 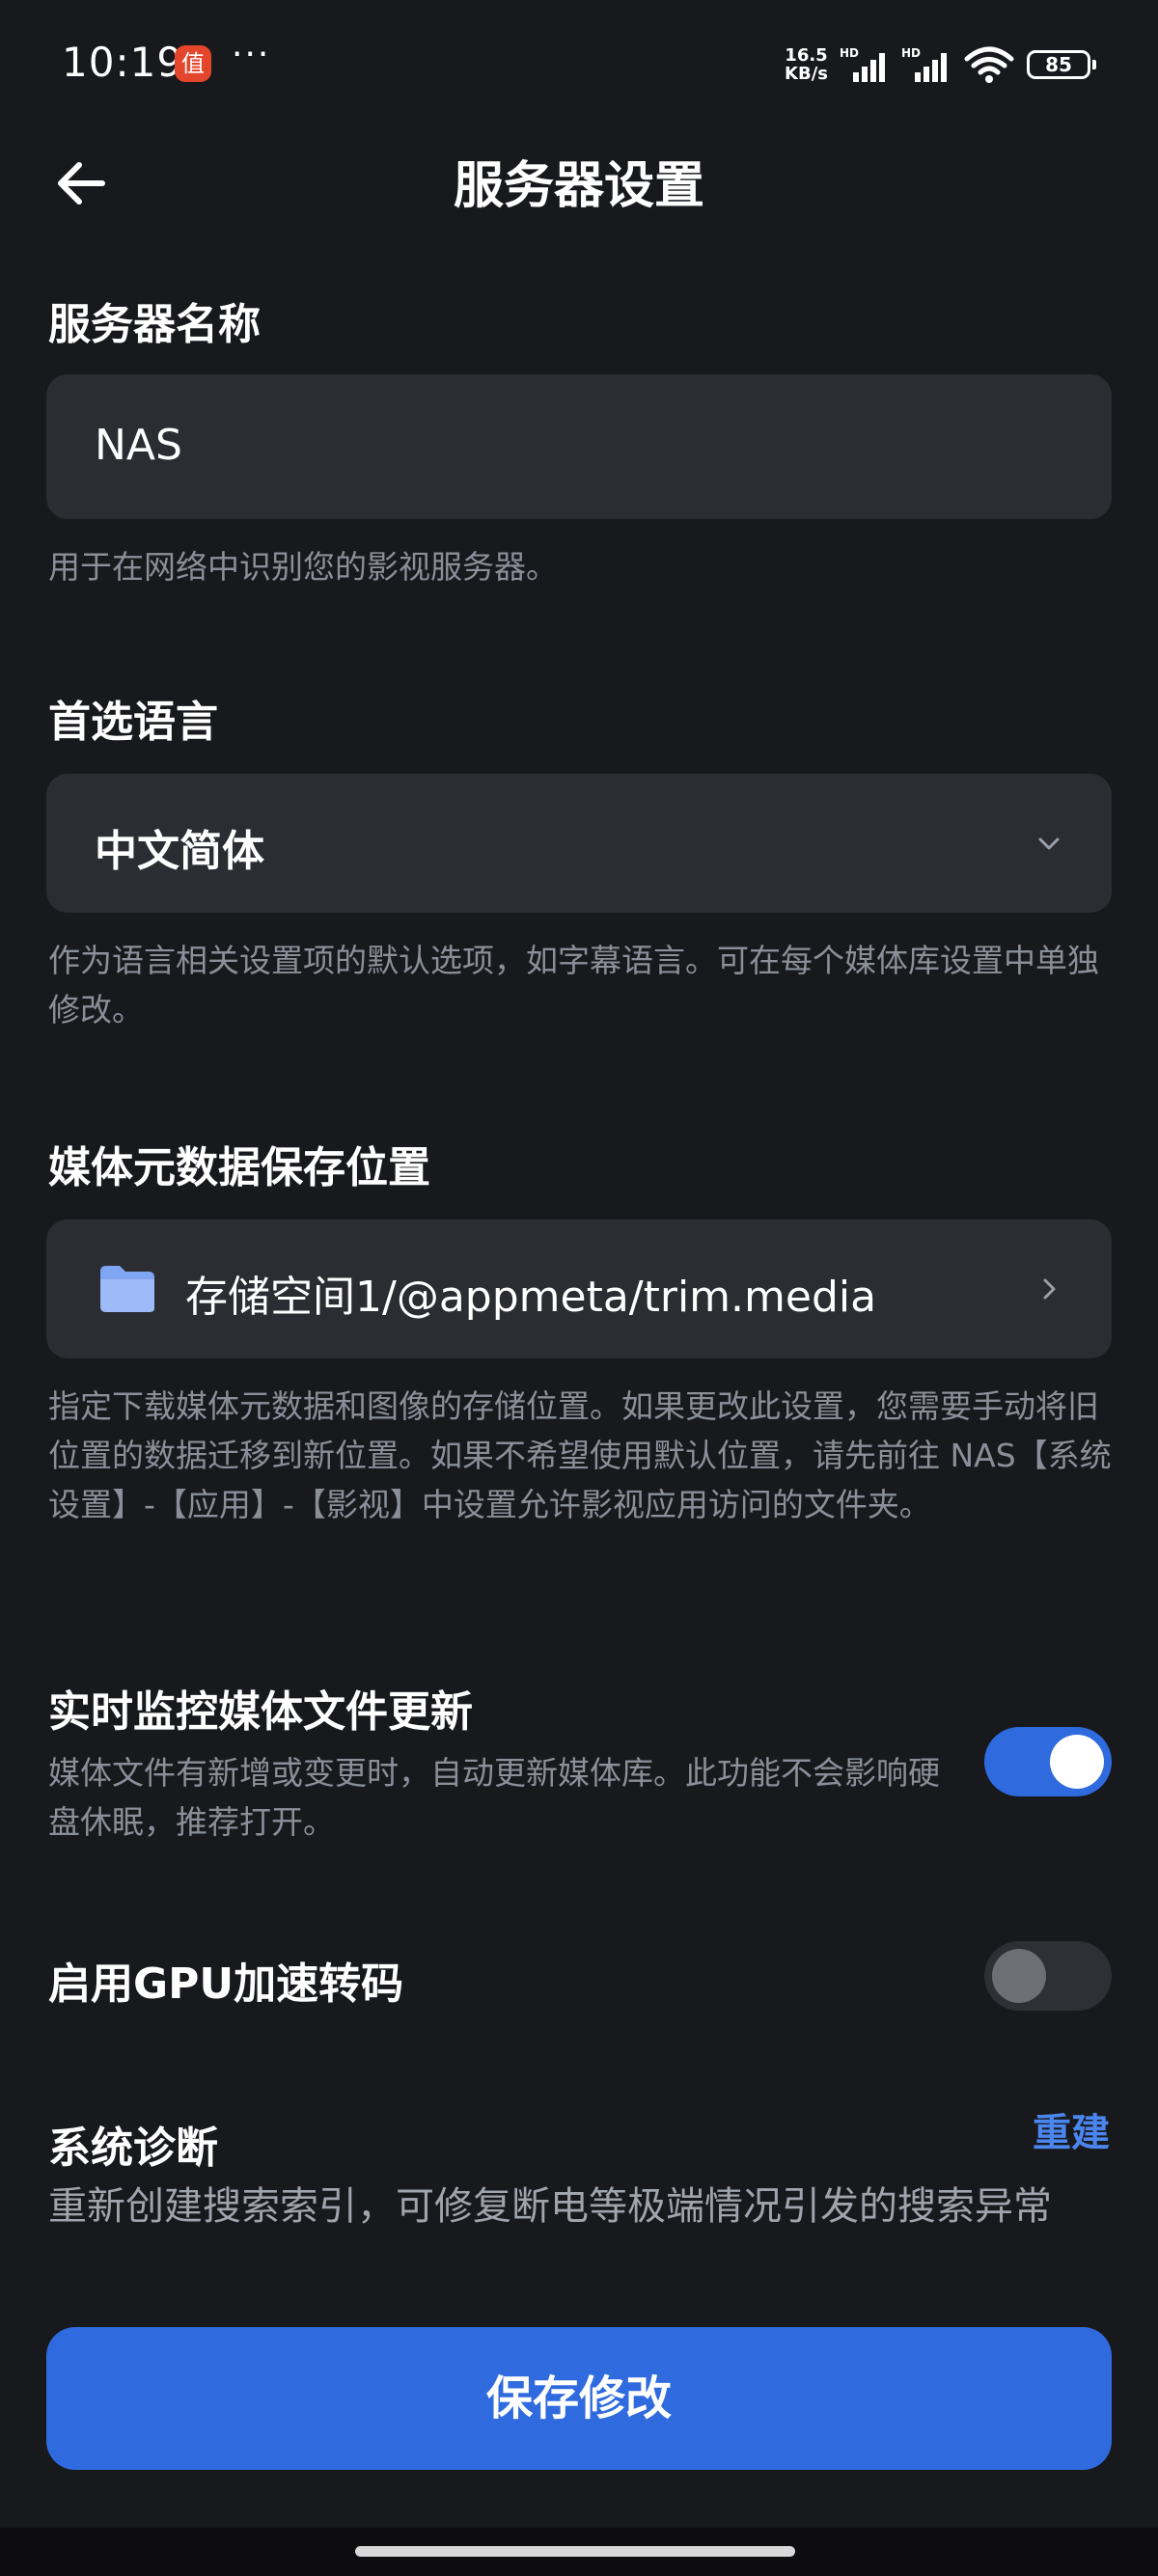 I want to click on server-name-help: 用于在网络中识别您的影视服务器。, so click(x=303, y=567).